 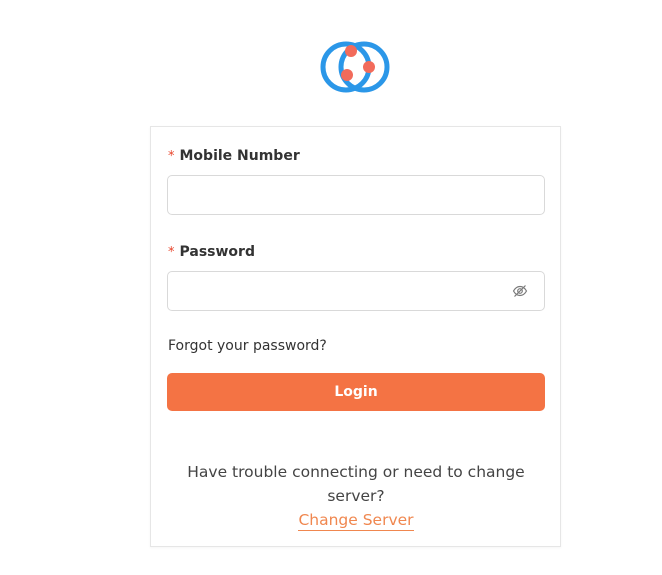 What do you see at coordinates (239, 156) in the screenshot?
I see `mobile-number-label-text: Mobile Number` at bounding box center [239, 156].